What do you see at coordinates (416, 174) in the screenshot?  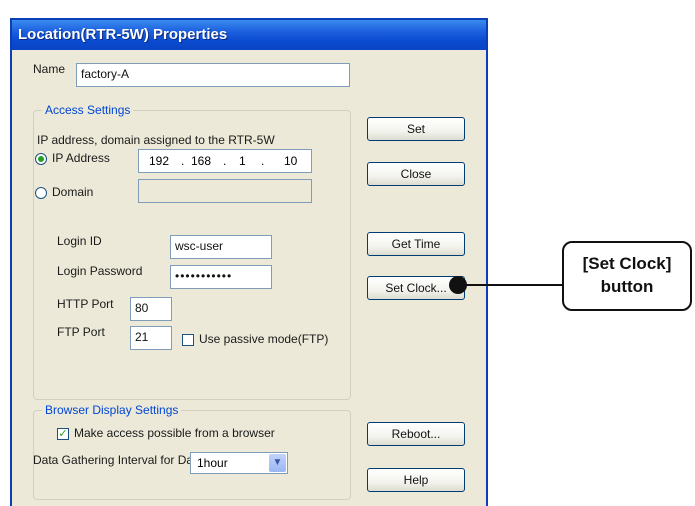 I see `close-button: Close` at bounding box center [416, 174].